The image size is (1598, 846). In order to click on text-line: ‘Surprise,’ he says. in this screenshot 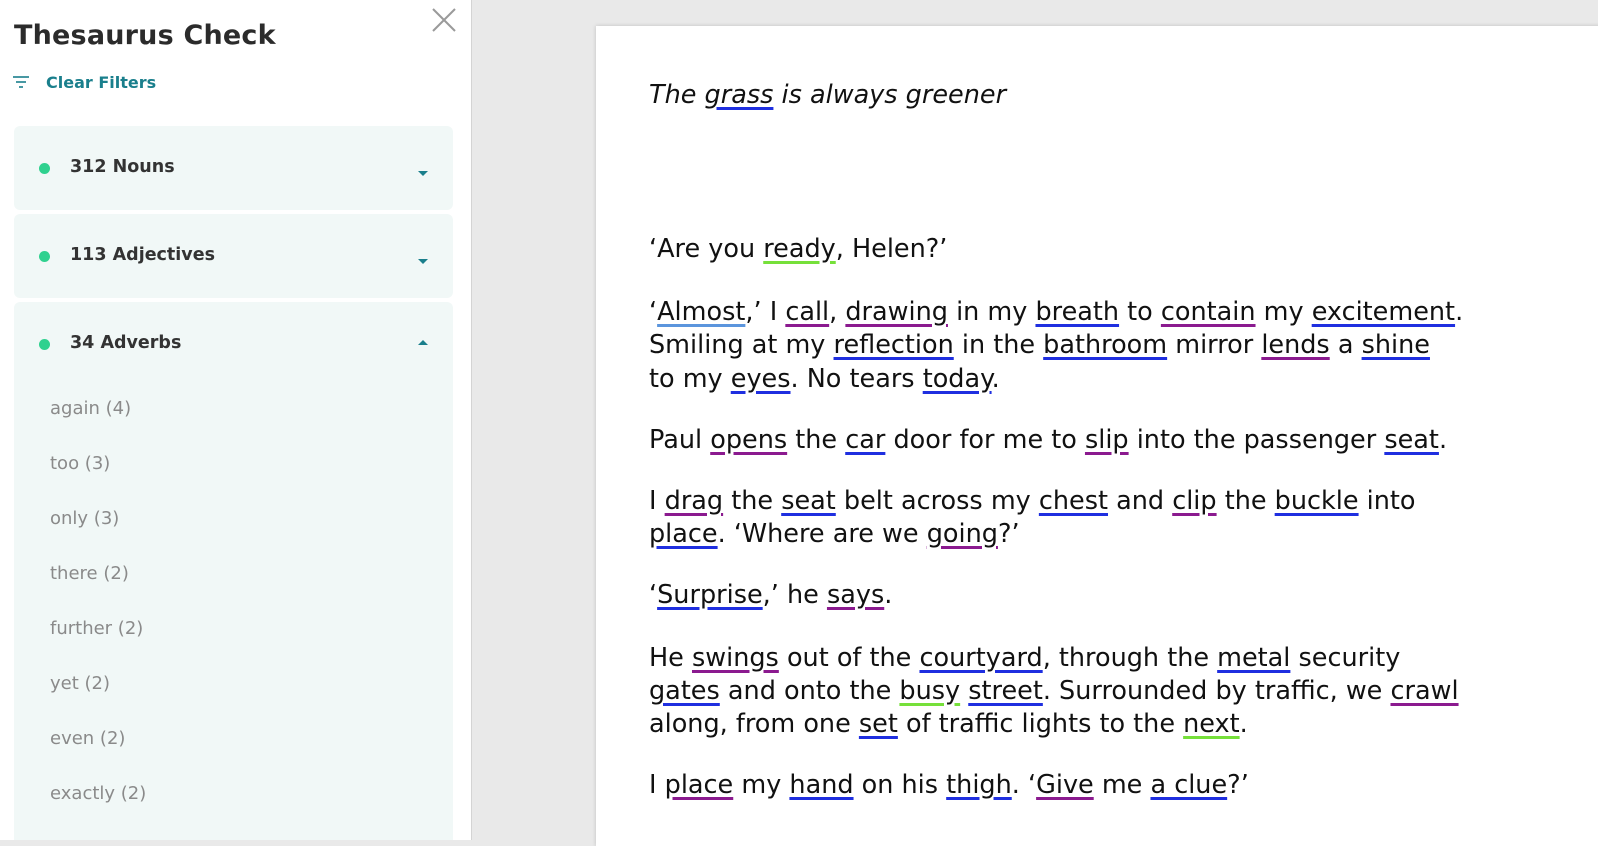, I will do `click(770, 595)`.